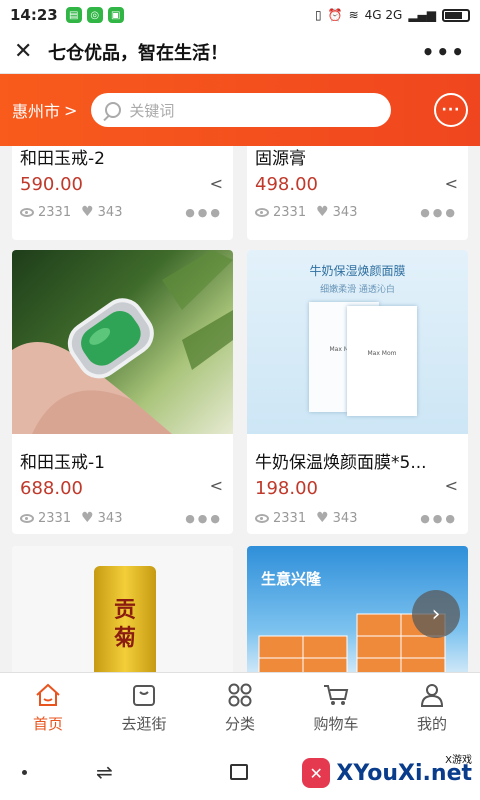  Describe the element at coordinates (62, 463) in the screenshot. I see `product-name: 和田玉戒-1` at that location.